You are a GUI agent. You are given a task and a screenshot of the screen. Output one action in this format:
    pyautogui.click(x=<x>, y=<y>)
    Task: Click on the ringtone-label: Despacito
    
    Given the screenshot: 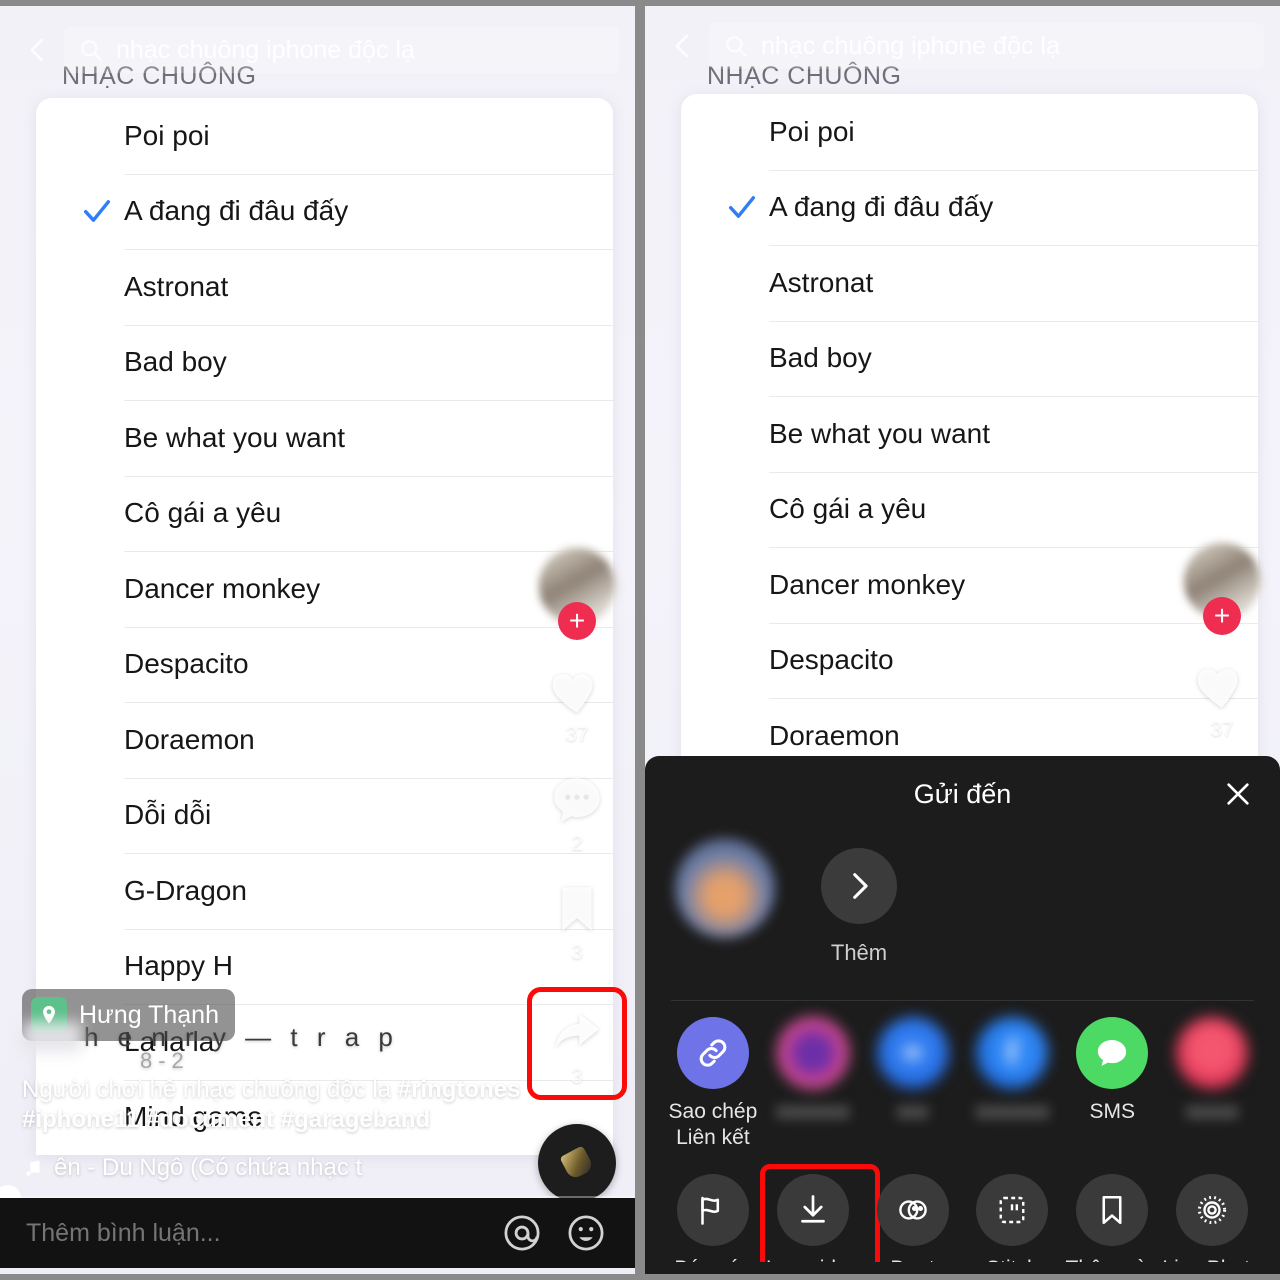 What is the action you would take?
    pyautogui.click(x=186, y=664)
    